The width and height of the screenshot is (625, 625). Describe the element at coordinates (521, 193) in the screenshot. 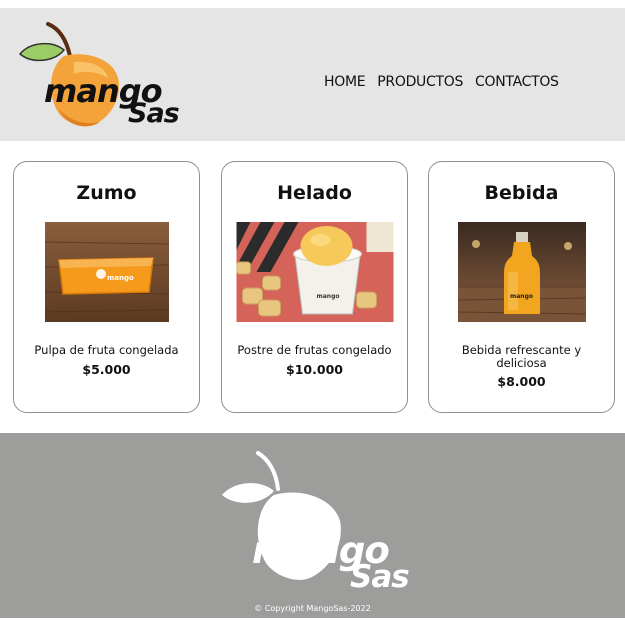

I see `product-title: Bebida` at that location.